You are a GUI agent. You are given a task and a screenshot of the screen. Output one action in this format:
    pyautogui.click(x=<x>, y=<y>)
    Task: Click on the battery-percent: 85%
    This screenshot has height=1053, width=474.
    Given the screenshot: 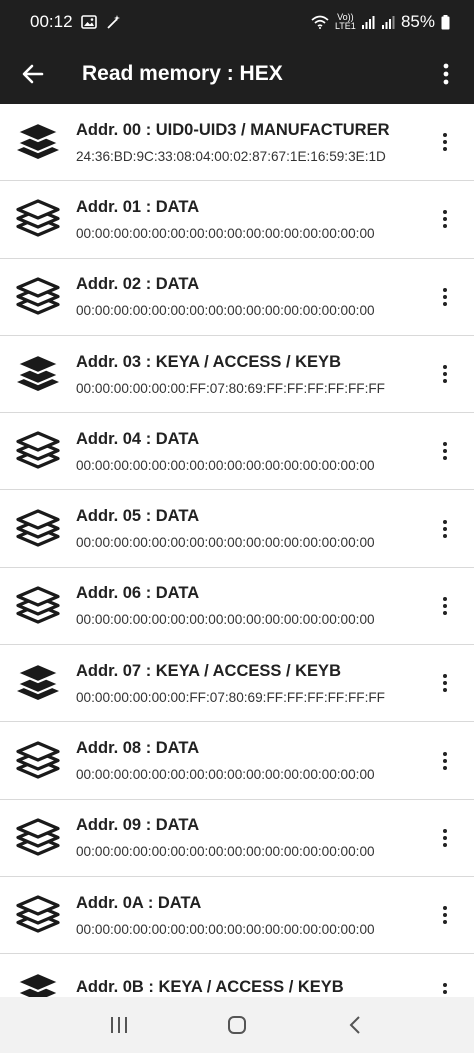 What is the action you would take?
    pyautogui.click(x=417, y=21)
    